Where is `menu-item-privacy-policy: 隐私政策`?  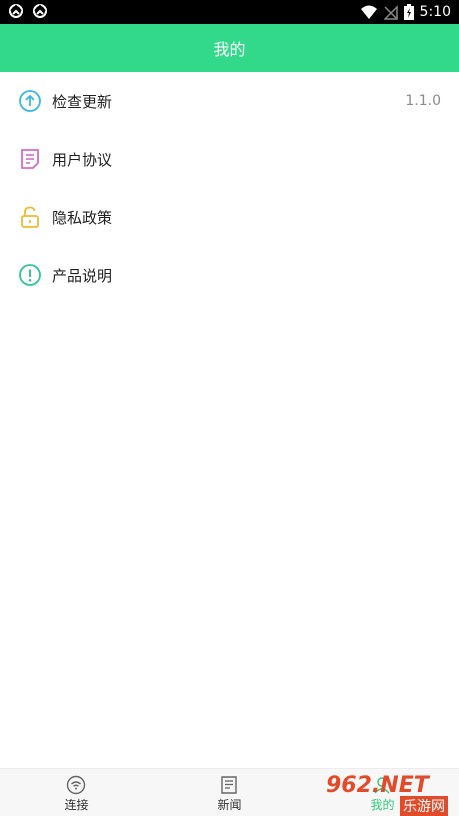 menu-item-privacy-policy: 隐私政策 is located at coordinates (229, 217).